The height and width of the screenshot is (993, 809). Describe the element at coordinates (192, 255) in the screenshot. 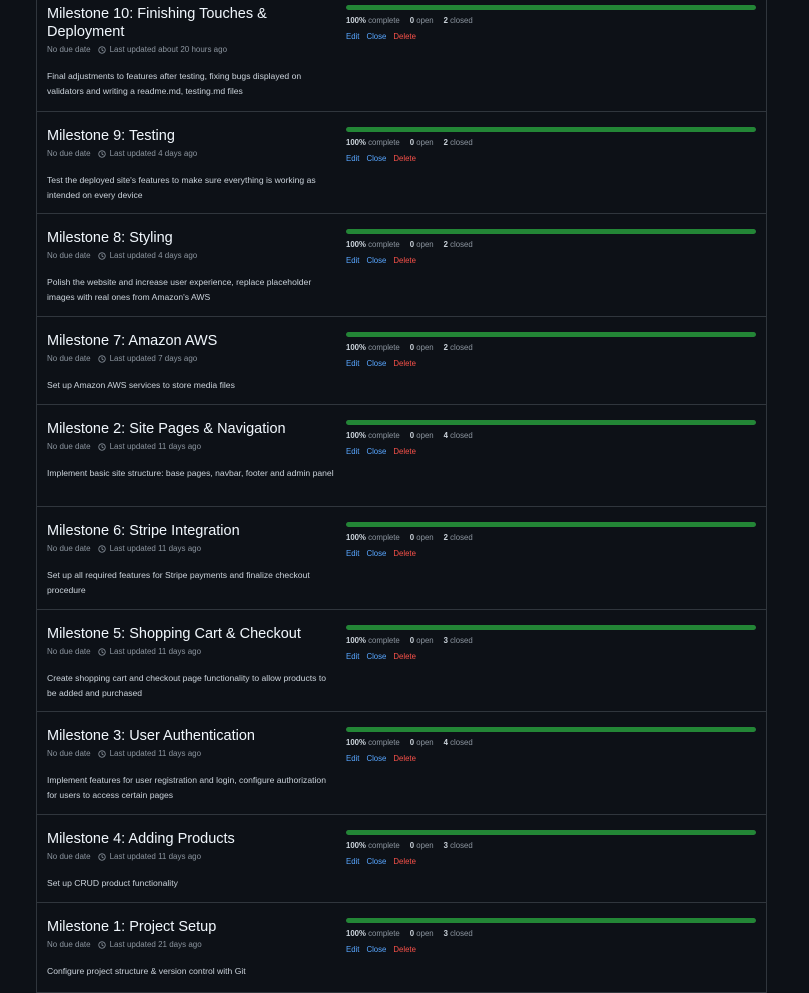

I see `milestone-meta: No due date Last updated 4 days ago` at that location.